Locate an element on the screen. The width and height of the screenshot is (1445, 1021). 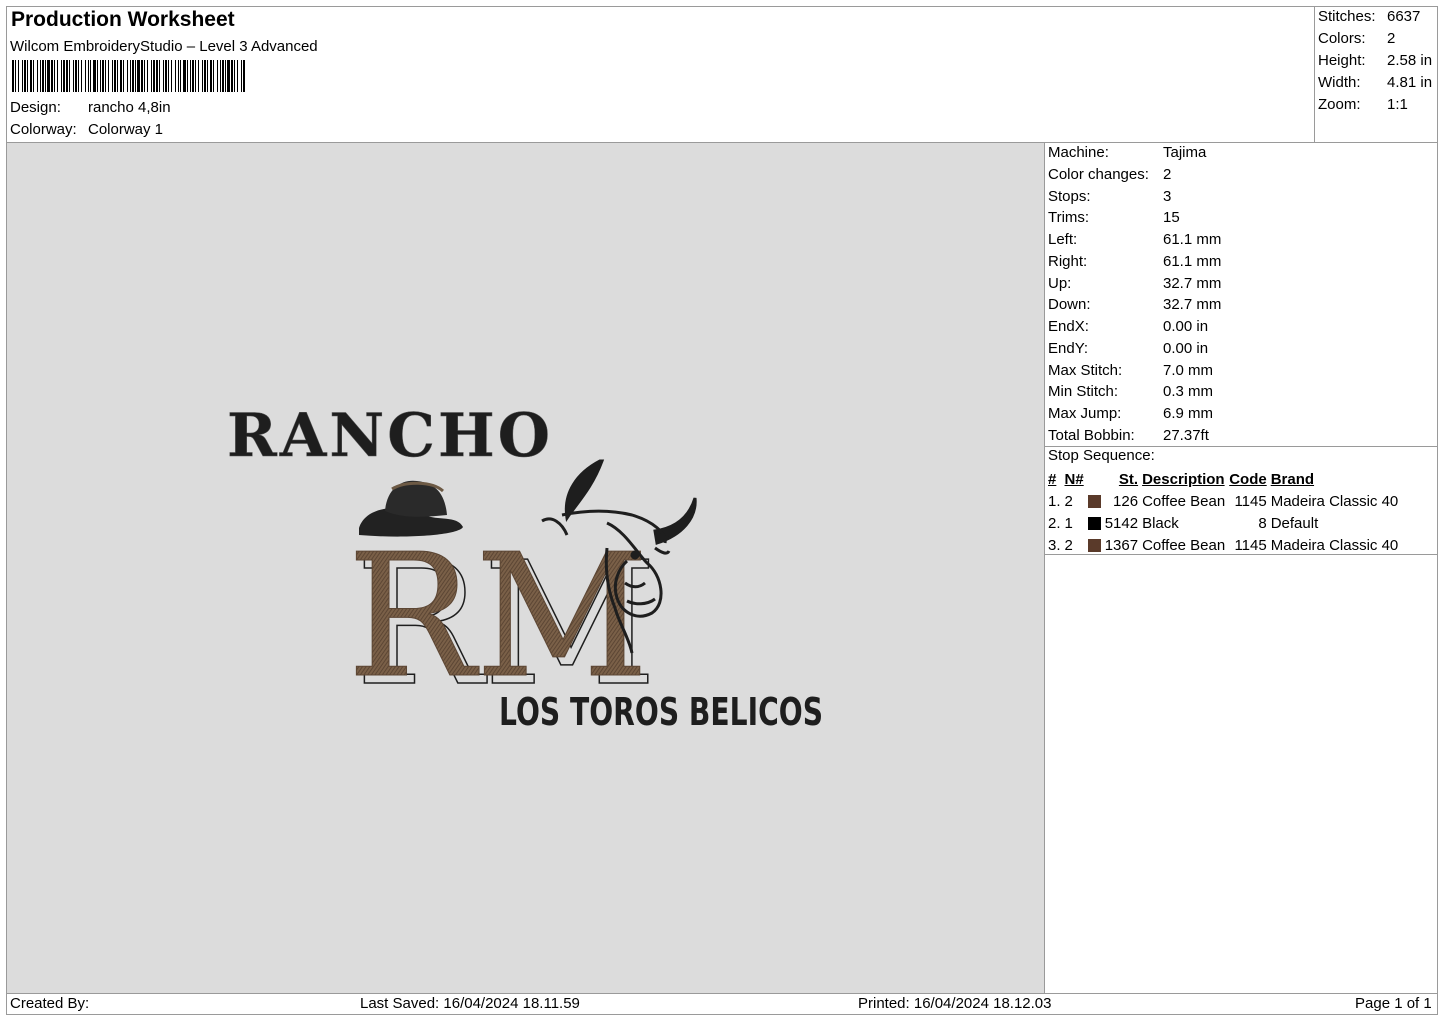
thread-description: Black is located at coordinates (1160, 523).